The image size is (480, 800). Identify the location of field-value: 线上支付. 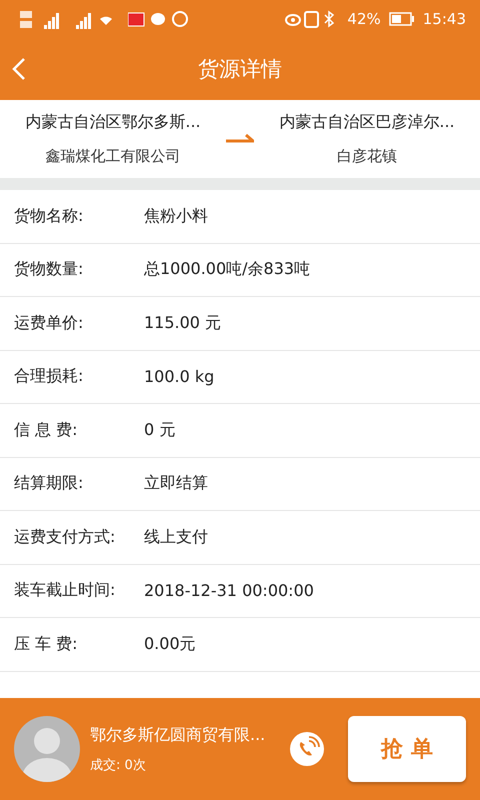
(176, 537).